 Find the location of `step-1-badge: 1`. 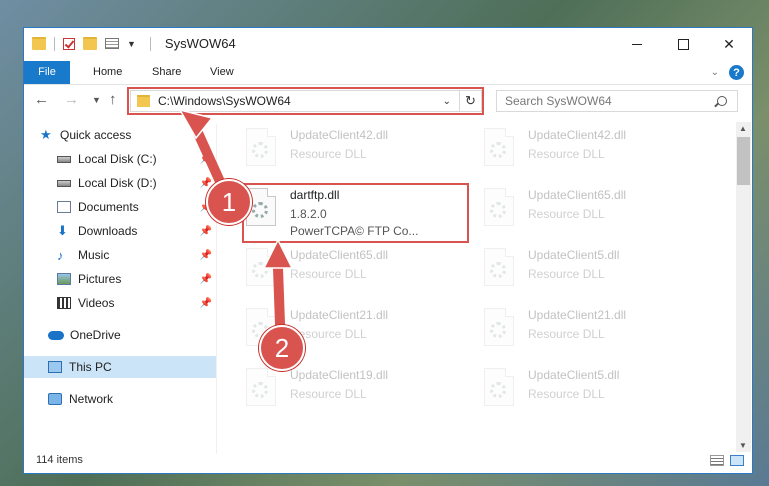

step-1-badge: 1 is located at coordinates (229, 202).